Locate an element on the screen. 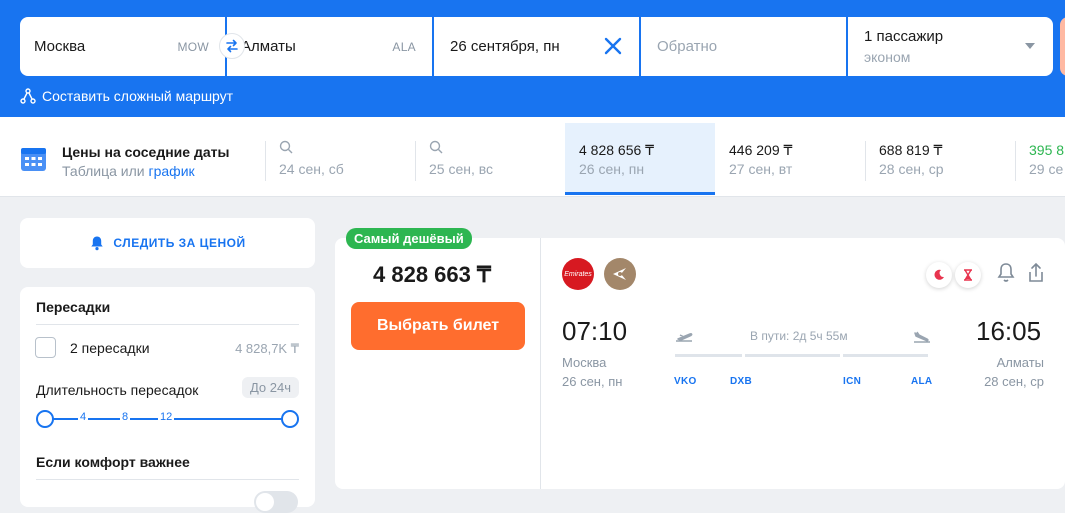 The width and height of the screenshot is (1065, 513). origin-field: Москва MOW is located at coordinates (132, 46).